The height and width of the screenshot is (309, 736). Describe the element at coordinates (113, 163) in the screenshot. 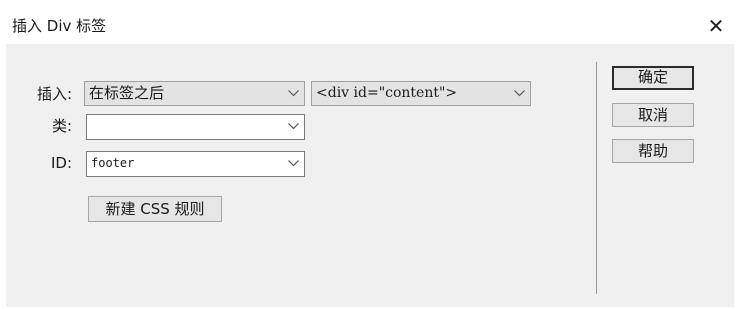

I see `id-value: footer` at that location.